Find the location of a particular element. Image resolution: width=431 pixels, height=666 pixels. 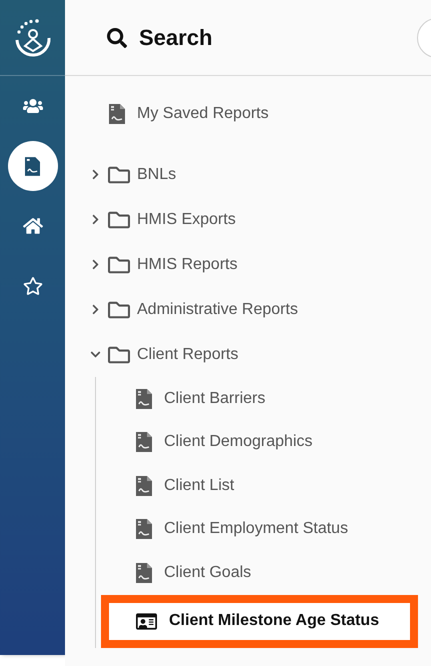

page-title: Search is located at coordinates (175, 37).